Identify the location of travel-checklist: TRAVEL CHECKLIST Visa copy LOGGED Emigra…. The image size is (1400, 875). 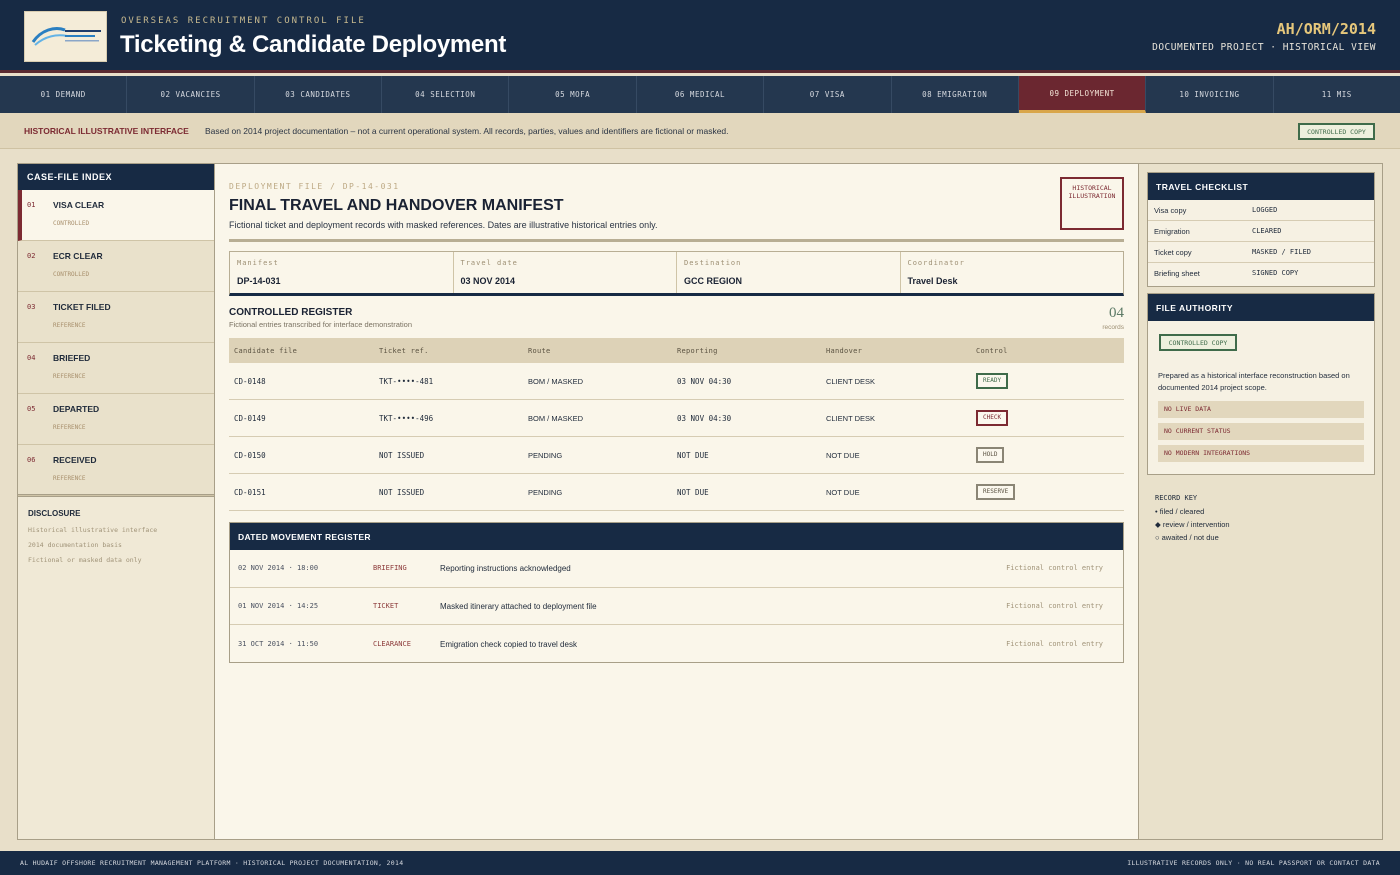
(1261, 229).